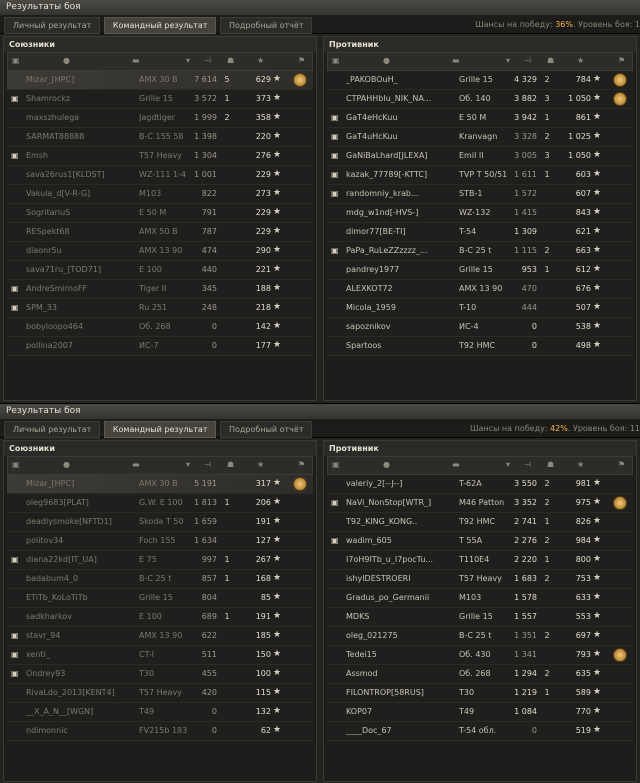 The width and height of the screenshot is (640, 783). Describe the element at coordinates (73, 540) in the screenshot. I see `player-name: politov34` at that location.